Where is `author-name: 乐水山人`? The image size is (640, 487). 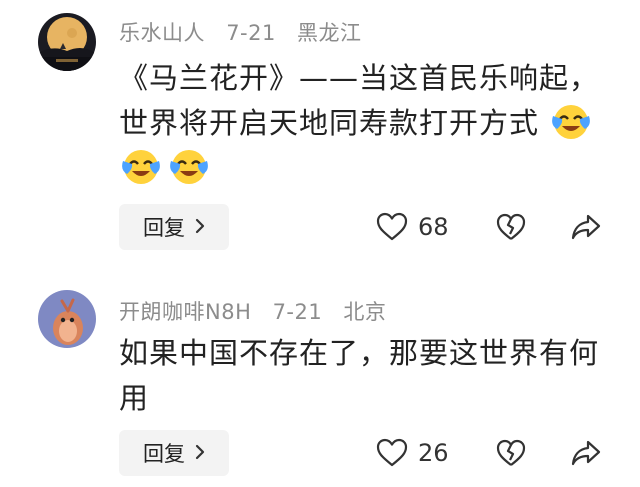 author-name: 乐水山人 is located at coordinates (162, 33).